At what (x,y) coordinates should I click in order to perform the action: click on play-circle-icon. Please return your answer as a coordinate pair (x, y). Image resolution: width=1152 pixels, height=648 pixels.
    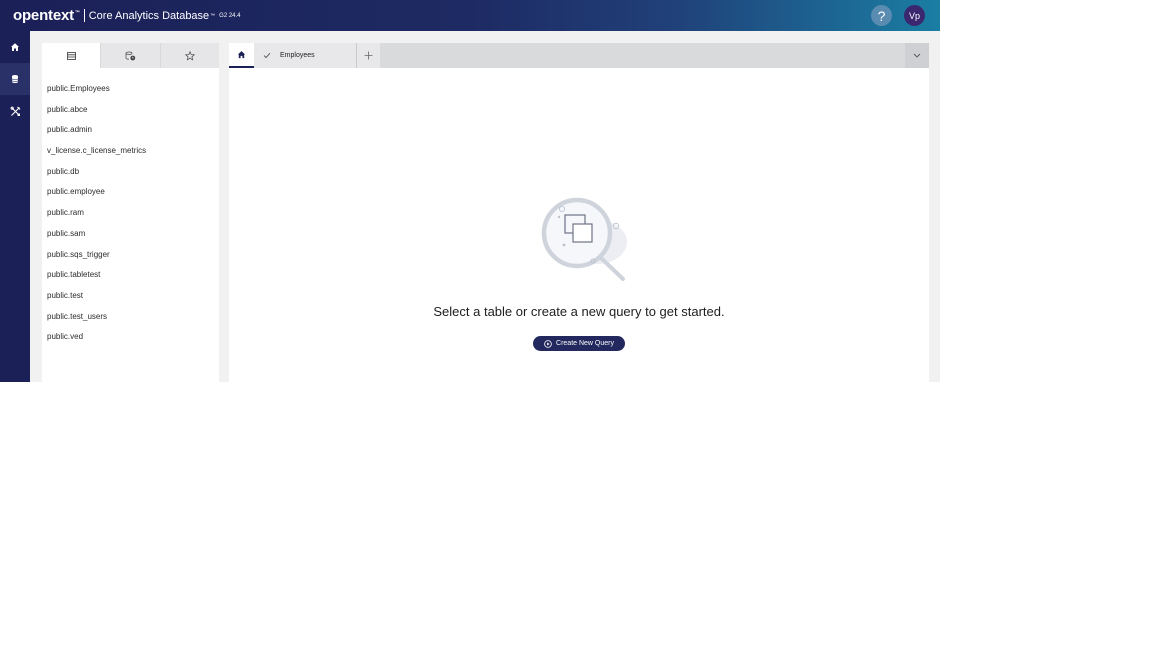
    Looking at the image, I should click on (548, 343).